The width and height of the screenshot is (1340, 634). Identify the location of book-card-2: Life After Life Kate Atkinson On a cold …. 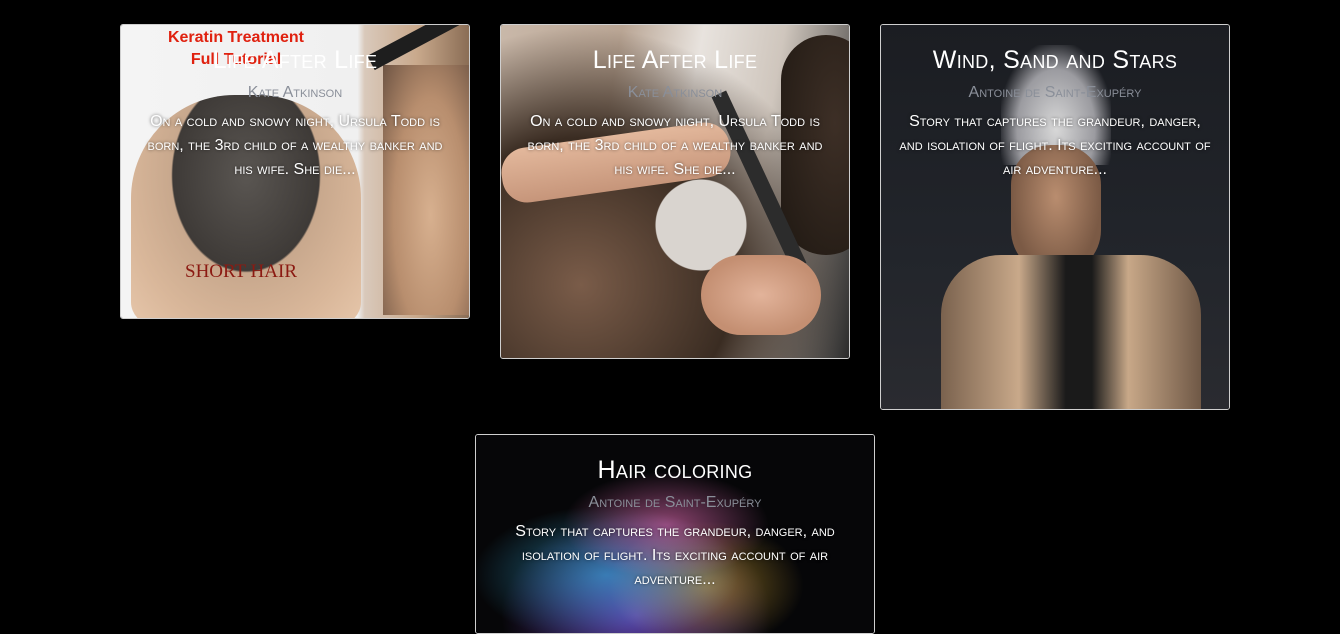
(675, 191).